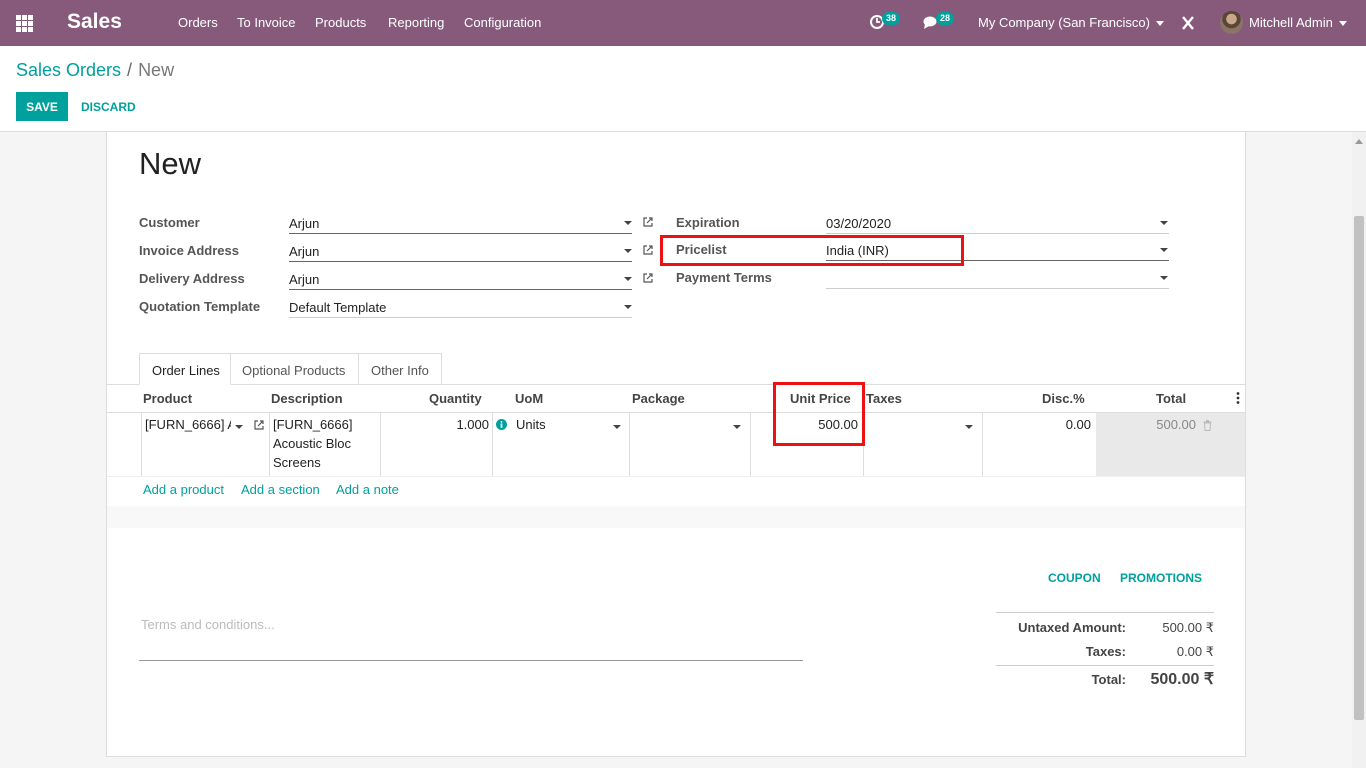  I want to click on untaxed-amount-label: Untaxed Amount:, so click(1072, 627).